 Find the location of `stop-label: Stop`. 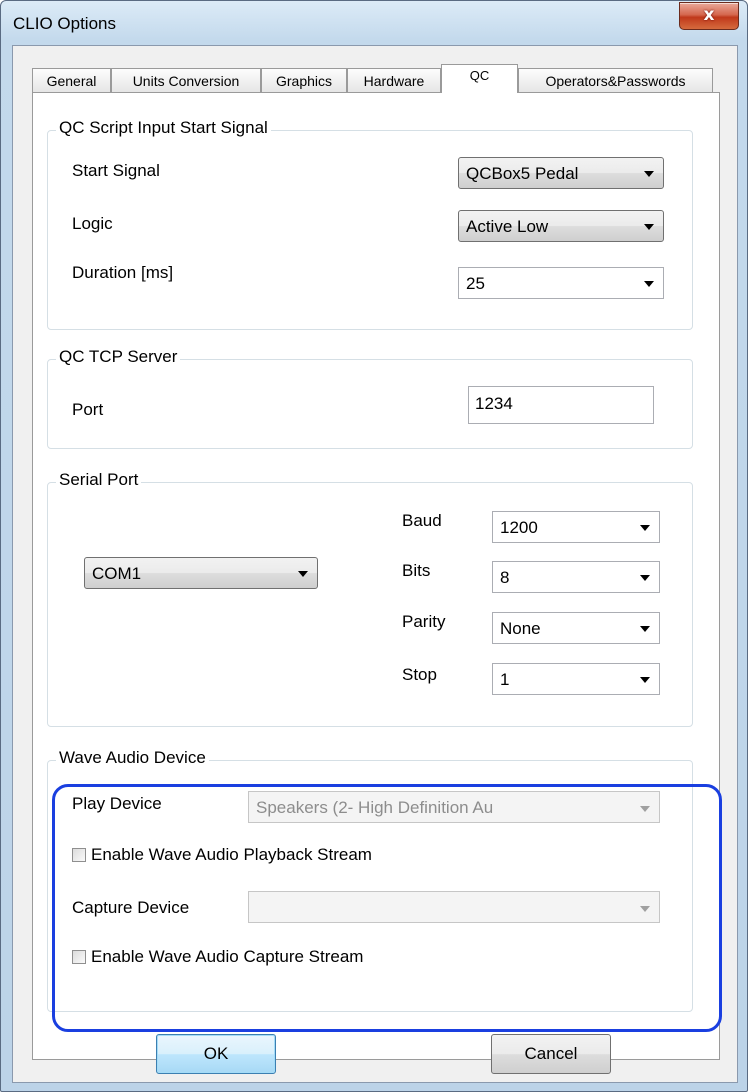

stop-label: Stop is located at coordinates (419, 674).